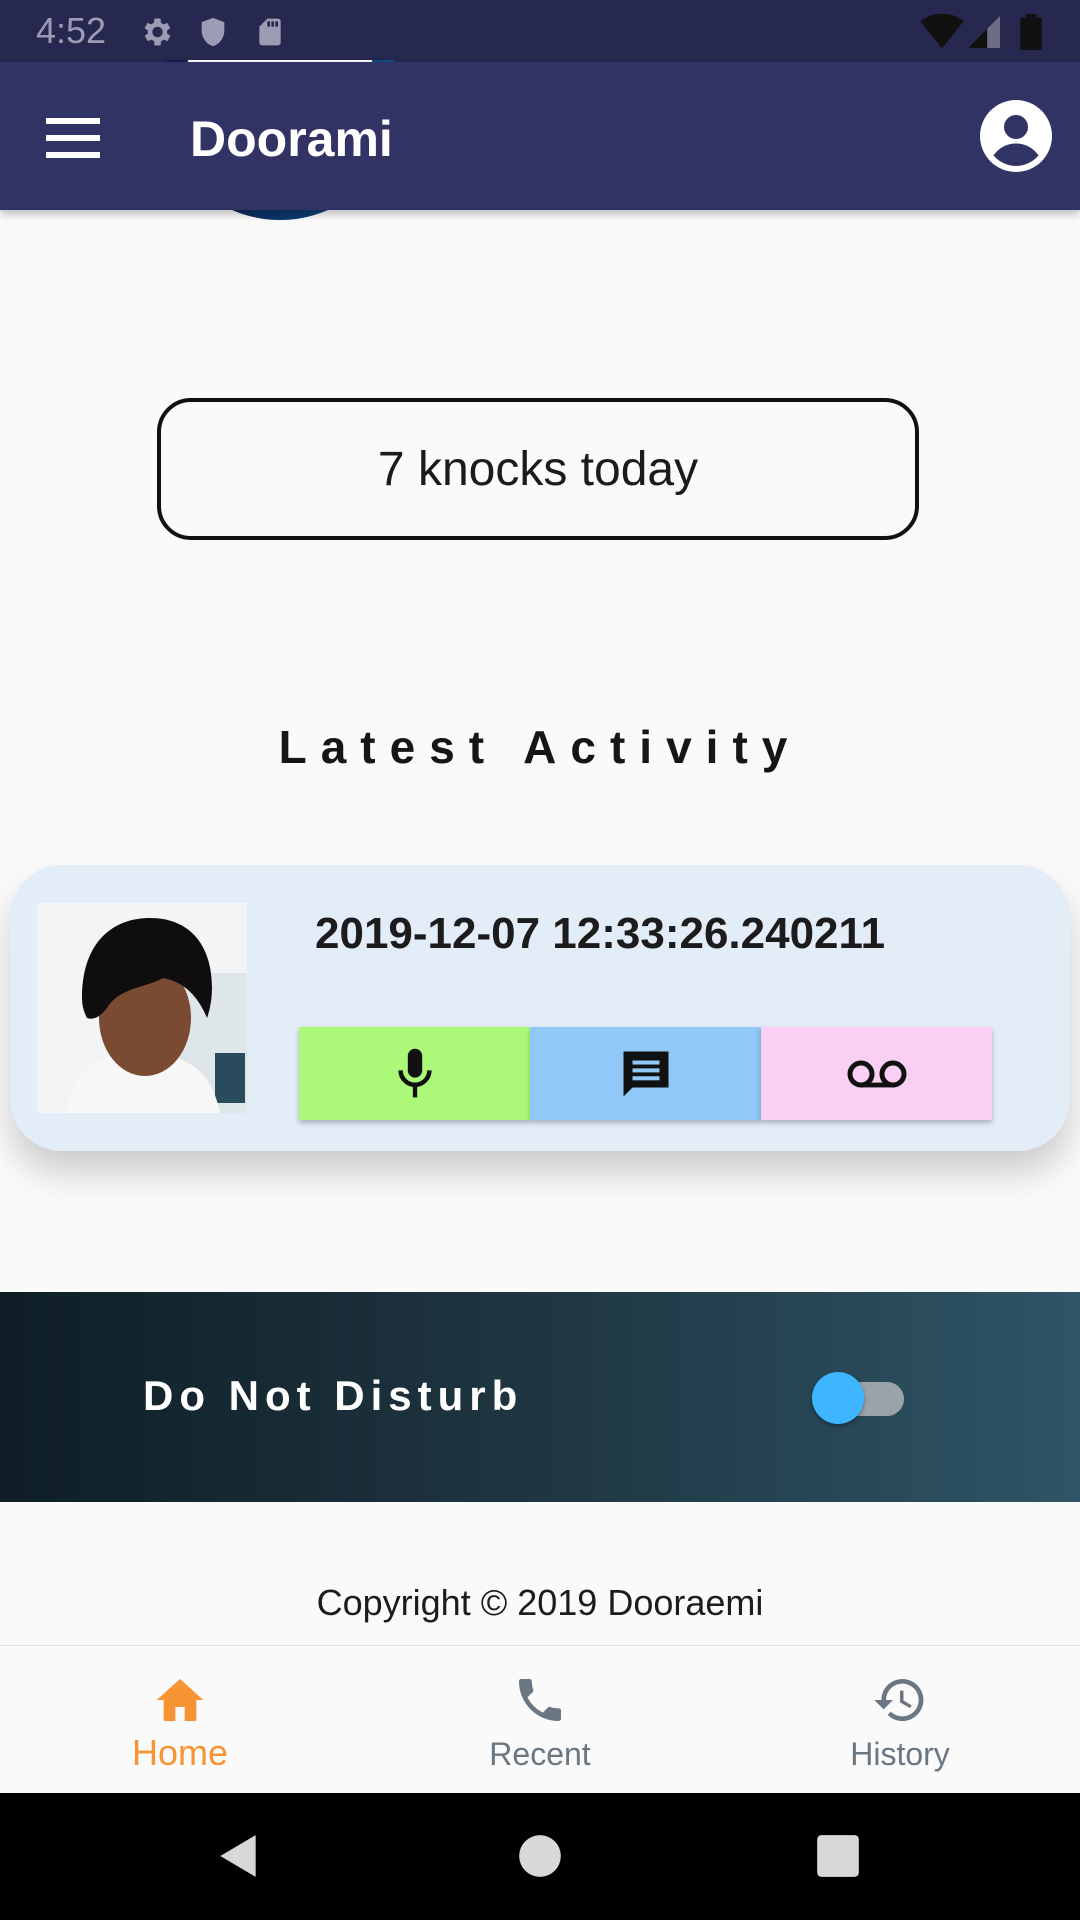 This screenshot has width=1080, height=1920. What do you see at coordinates (899, 1699) in the screenshot?
I see `history-icon` at bounding box center [899, 1699].